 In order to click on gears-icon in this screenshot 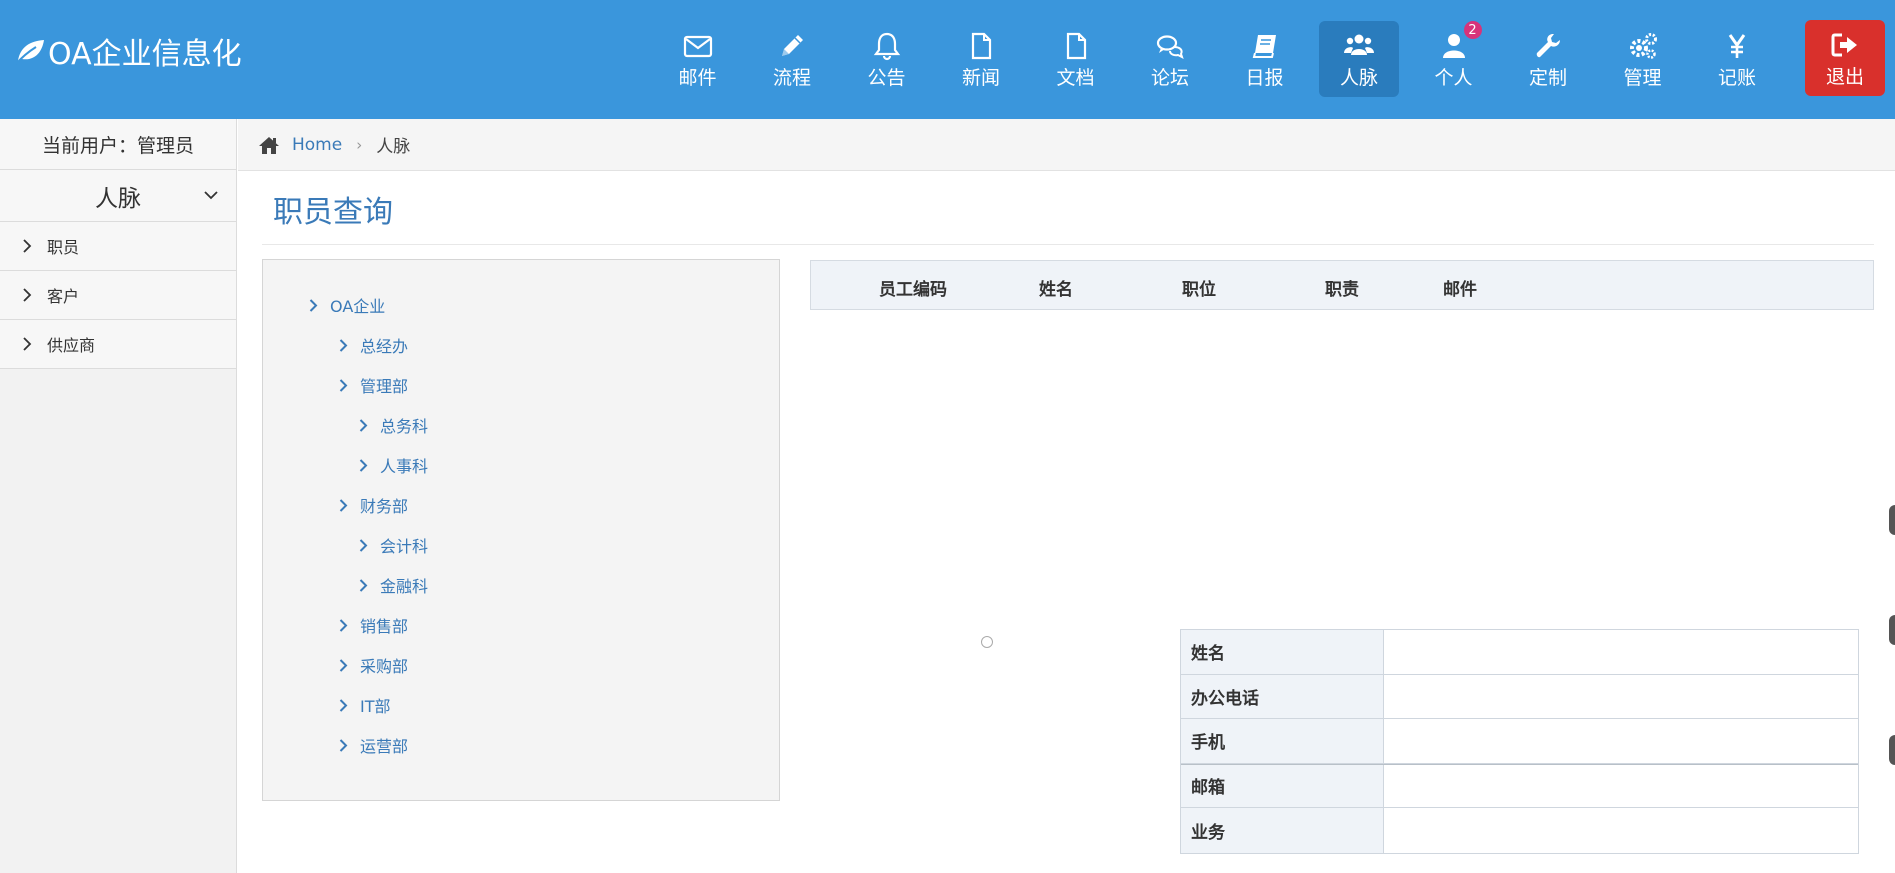, I will do `click(1643, 46)`.